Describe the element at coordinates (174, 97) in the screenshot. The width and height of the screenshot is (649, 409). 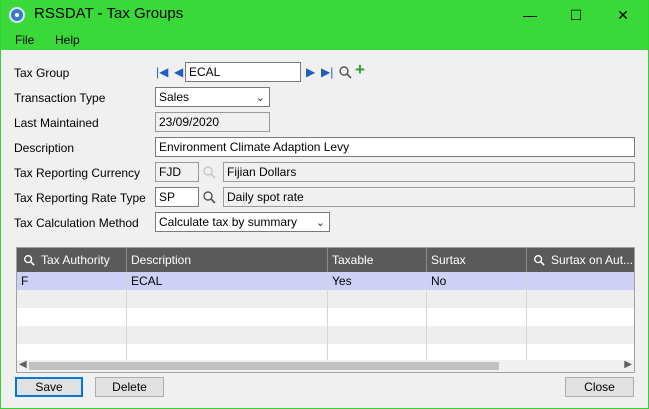
I see `transaction-type-value: Sales` at that location.